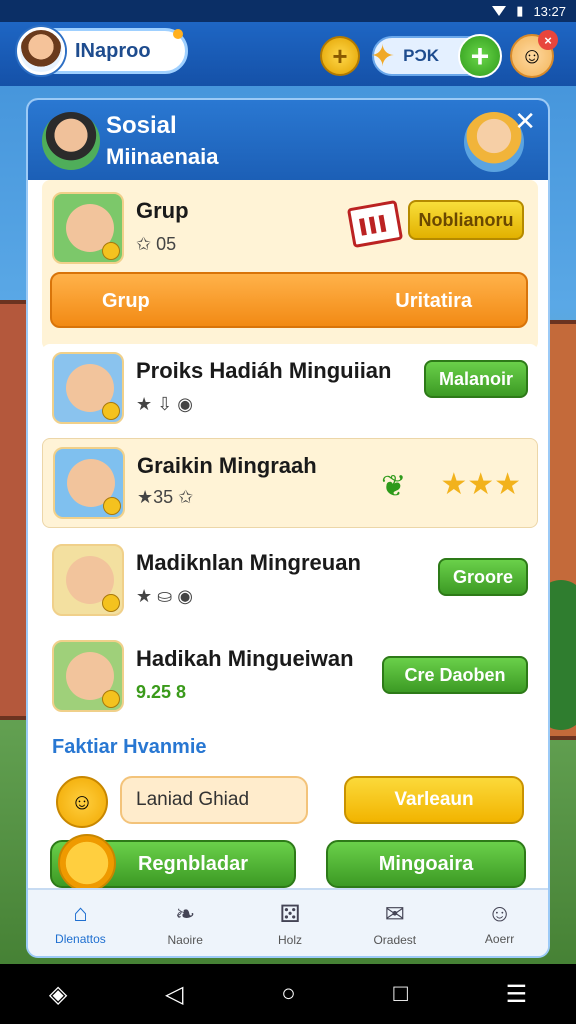 Image resolution: width=576 pixels, height=1024 pixels. Describe the element at coordinates (394, 486) in the screenshot. I see `leaf-icon: ❦` at that location.